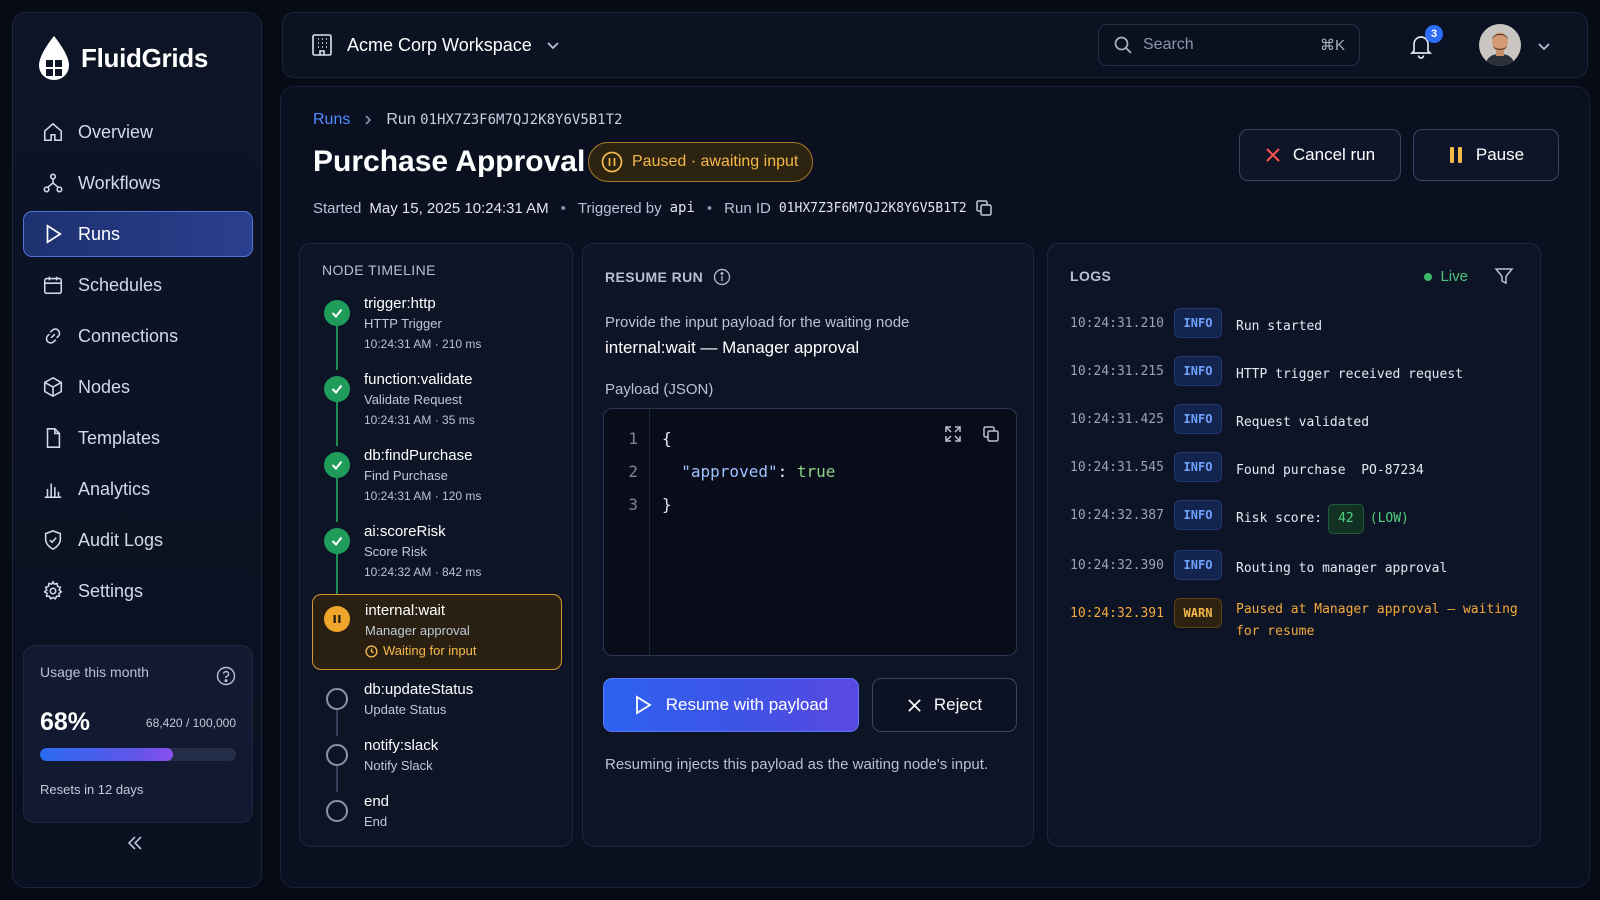 Image resolution: width=1600 pixels, height=900 pixels. I want to click on search-input: Search ⌘K, so click(1229, 45).